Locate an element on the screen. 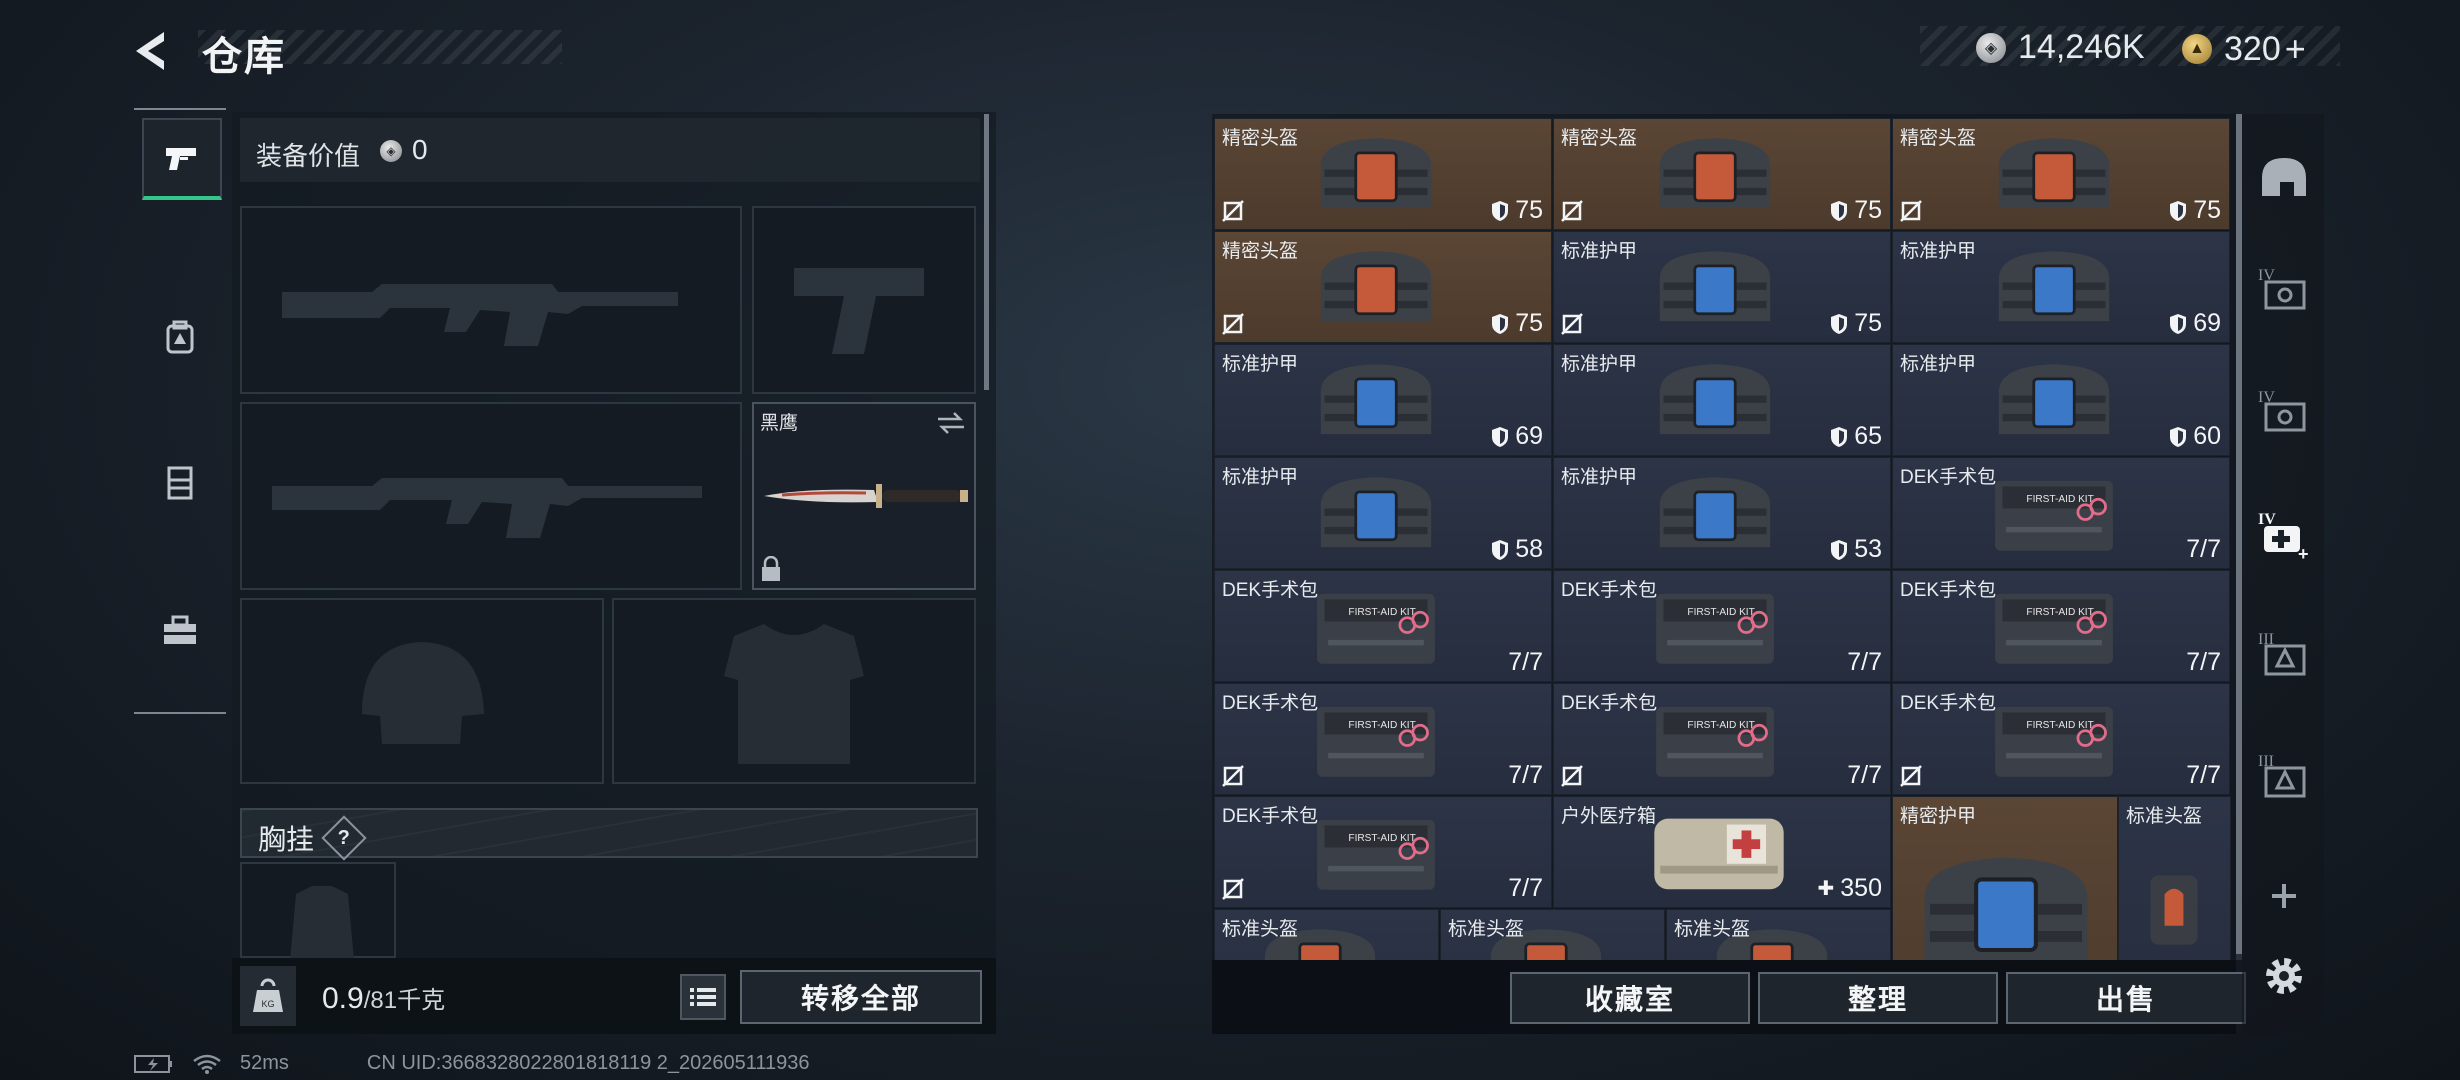  sell-button: 出售 is located at coordinates (2126, 998).